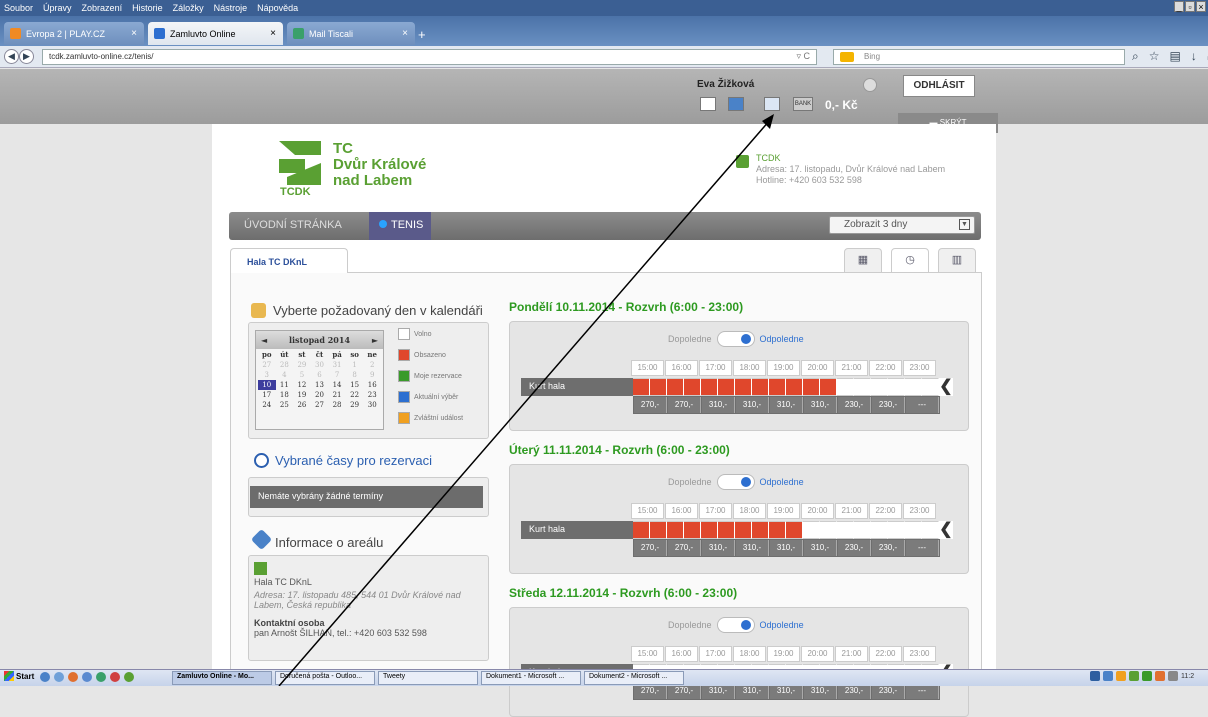  Describe the element at coordinates (428, 678) in the screenshot. I see `taskbar-item-tweety: Tweety` at that location.